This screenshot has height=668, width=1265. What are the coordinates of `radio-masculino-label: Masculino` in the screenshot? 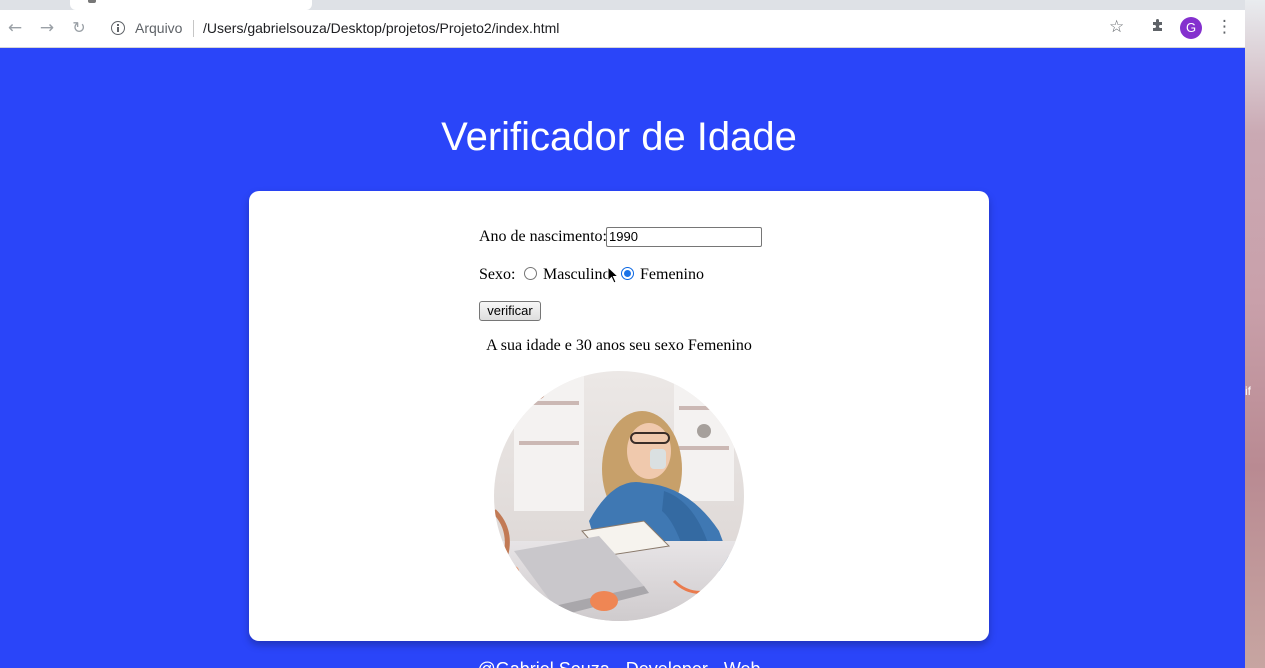 It's located at (577, 275).